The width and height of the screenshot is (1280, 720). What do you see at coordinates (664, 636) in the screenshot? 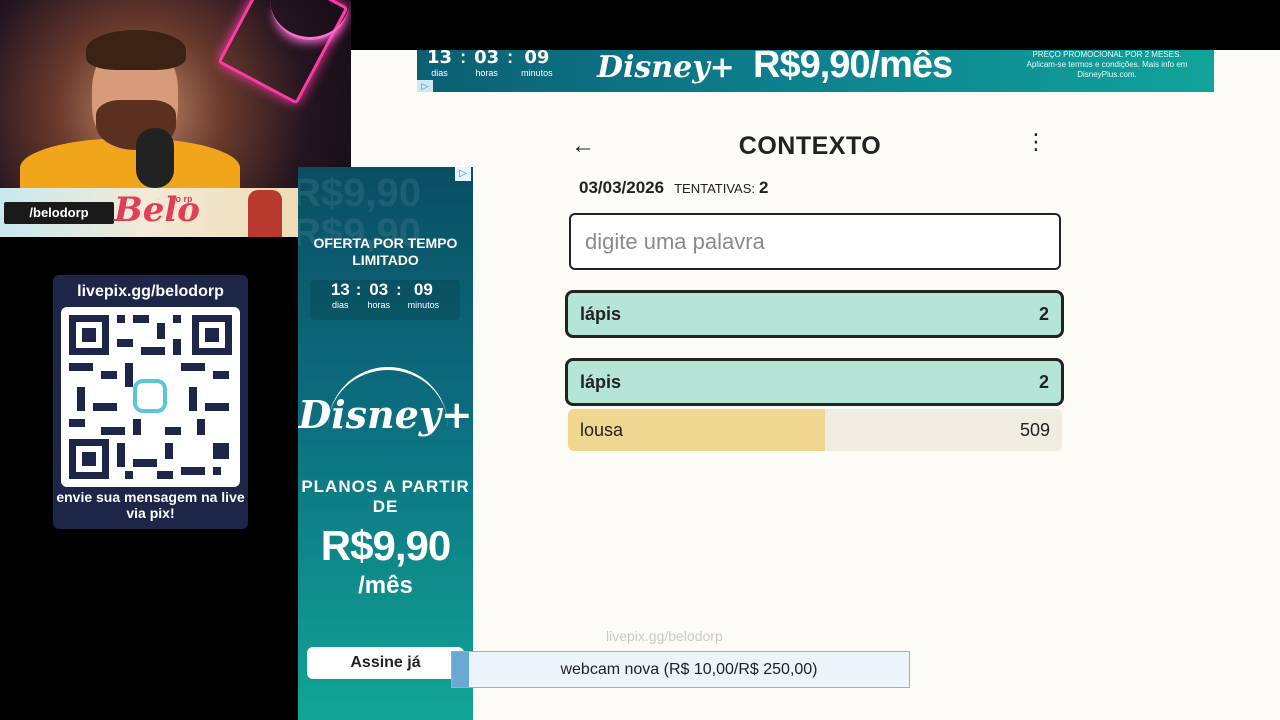
I see `livepix-watermark: livepix.gg/belodorp` at bounding box center [664, 636].